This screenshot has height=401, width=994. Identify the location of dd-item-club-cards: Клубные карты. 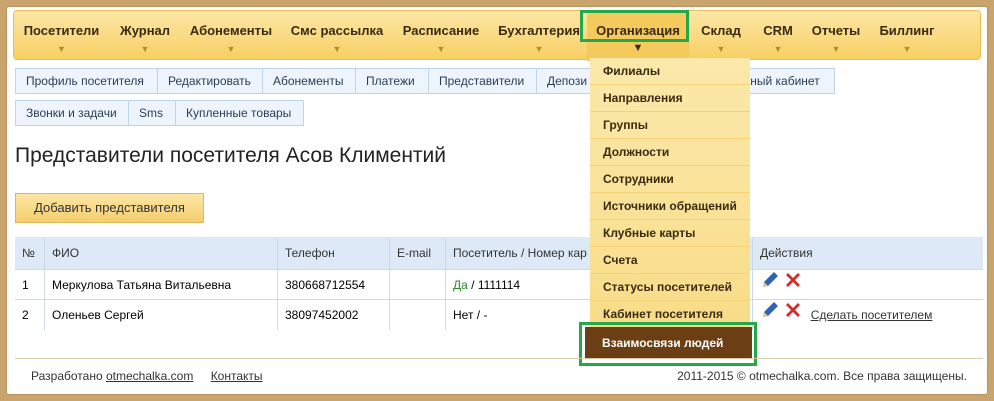
(670, 233).